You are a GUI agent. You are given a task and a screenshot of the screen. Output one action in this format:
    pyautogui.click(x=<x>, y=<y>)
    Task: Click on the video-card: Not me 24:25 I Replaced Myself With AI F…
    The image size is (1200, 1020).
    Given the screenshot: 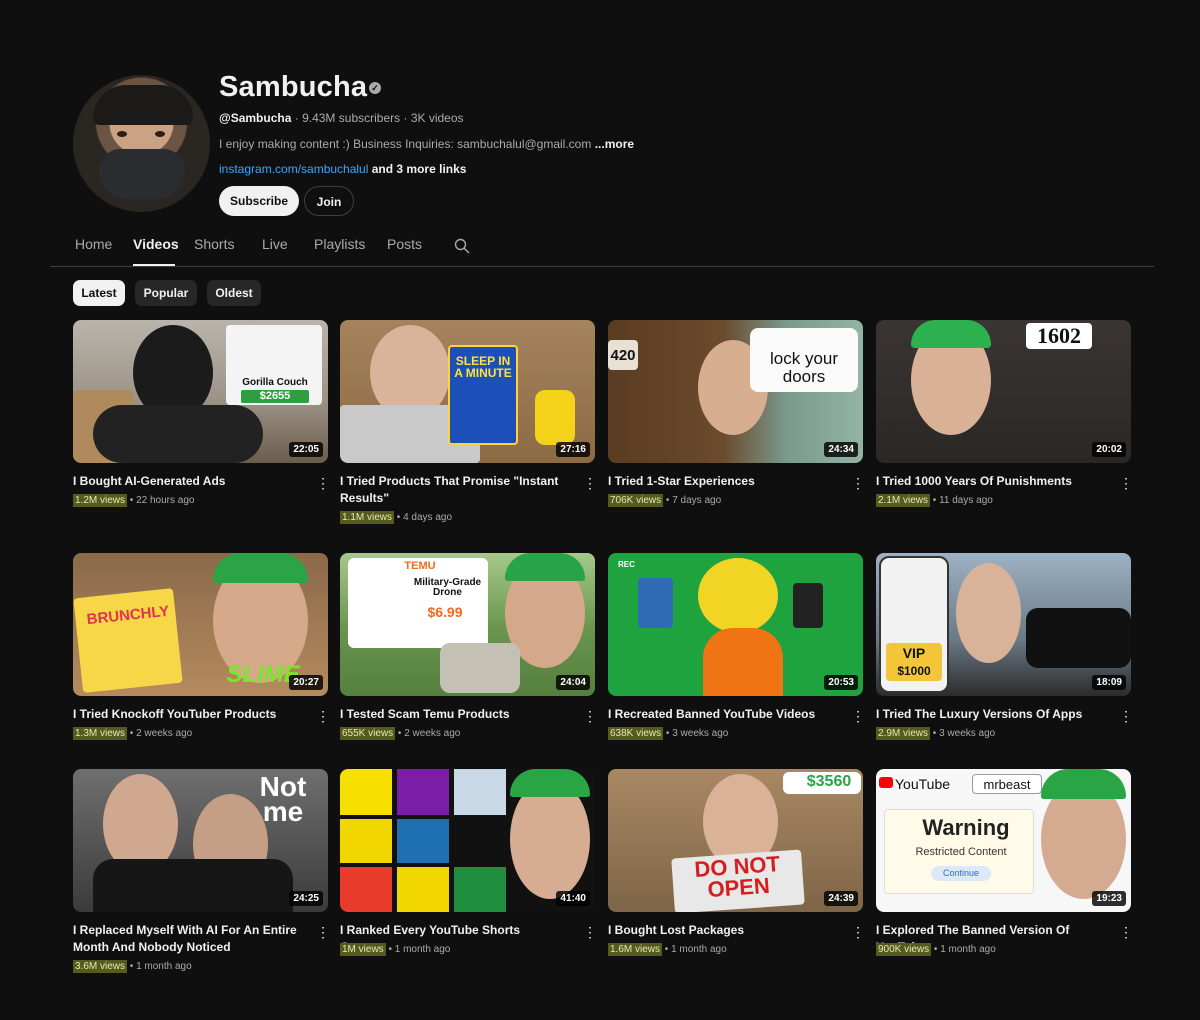 What is the action you would take?
    pyautogui.click(x=201, y=871)
    